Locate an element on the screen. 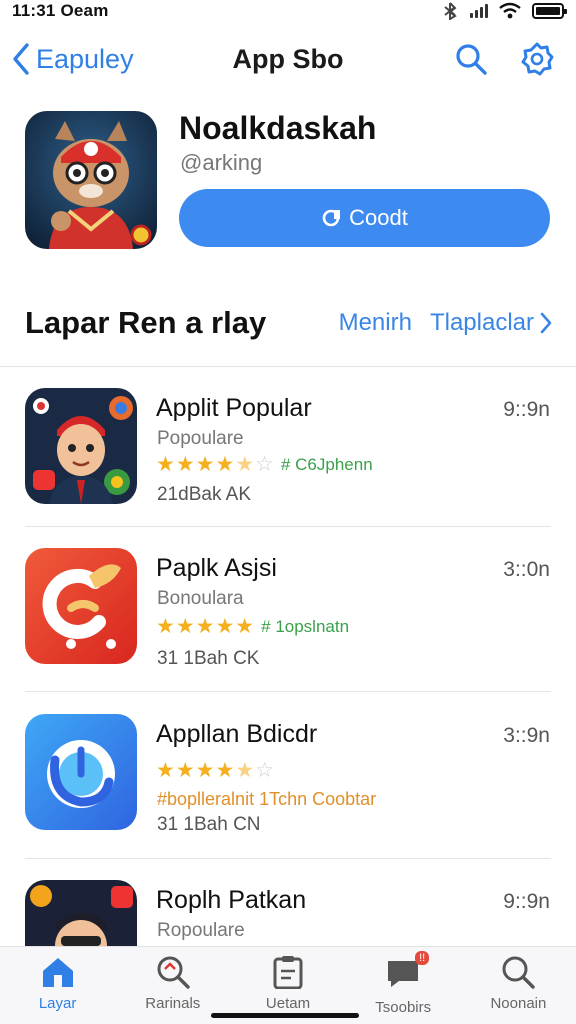  cellular-signal-icon is located at coordinates (479, 11).